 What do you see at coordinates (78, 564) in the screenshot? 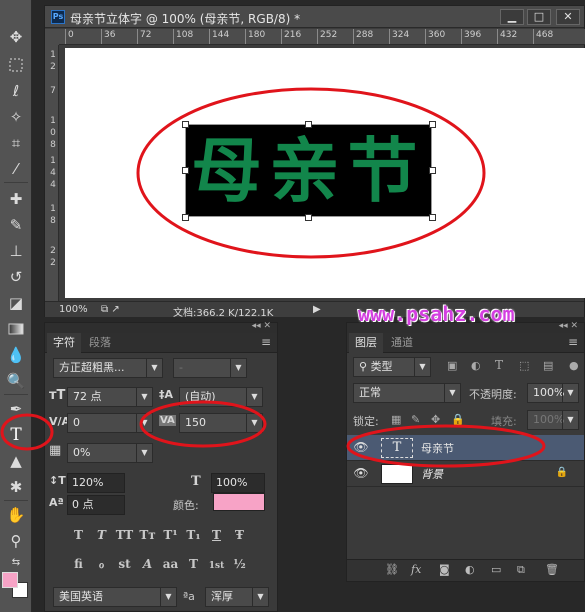
I see `ligature-button: fi` at bounding box center [78, 564].